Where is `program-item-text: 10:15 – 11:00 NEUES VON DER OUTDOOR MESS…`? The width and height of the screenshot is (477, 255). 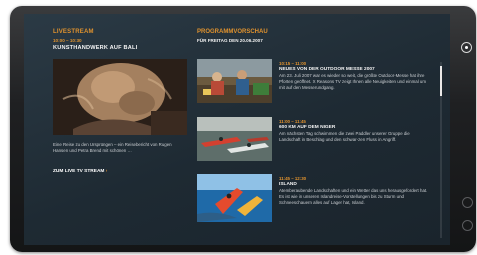
program-item-text: 10:15 – 11:00 NEUES VON DER OUTDOOR MESS… is located at coordinates (354, 76).